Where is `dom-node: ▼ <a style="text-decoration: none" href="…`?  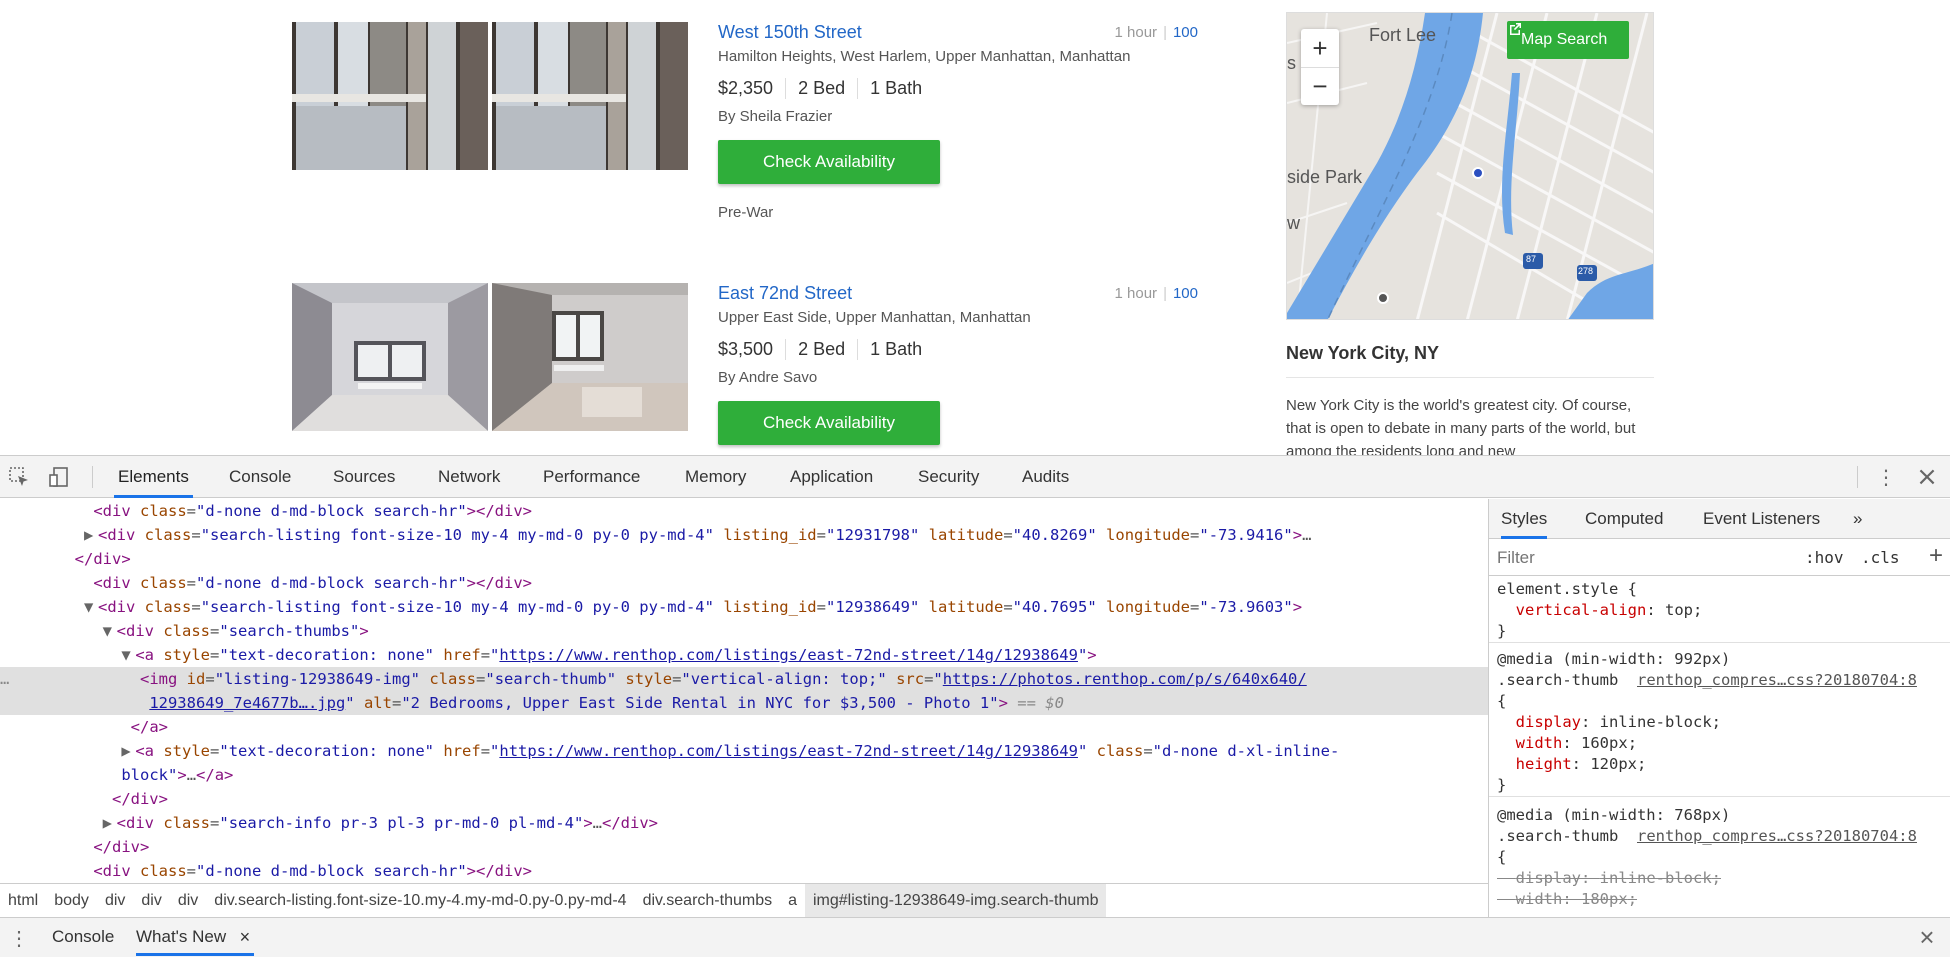
dom-node: ▼ <a style="text-decoration: none" href="… is located at coordinates (744, 655).